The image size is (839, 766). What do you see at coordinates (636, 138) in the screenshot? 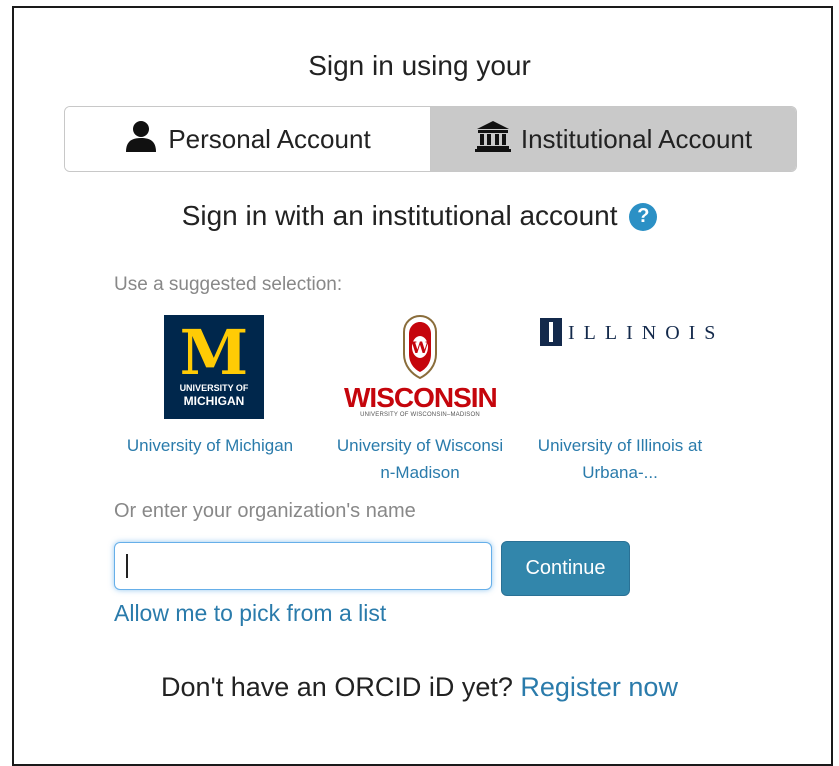
I see `institutional-account-label: Institutional Account` at bounding box center [636, 138].